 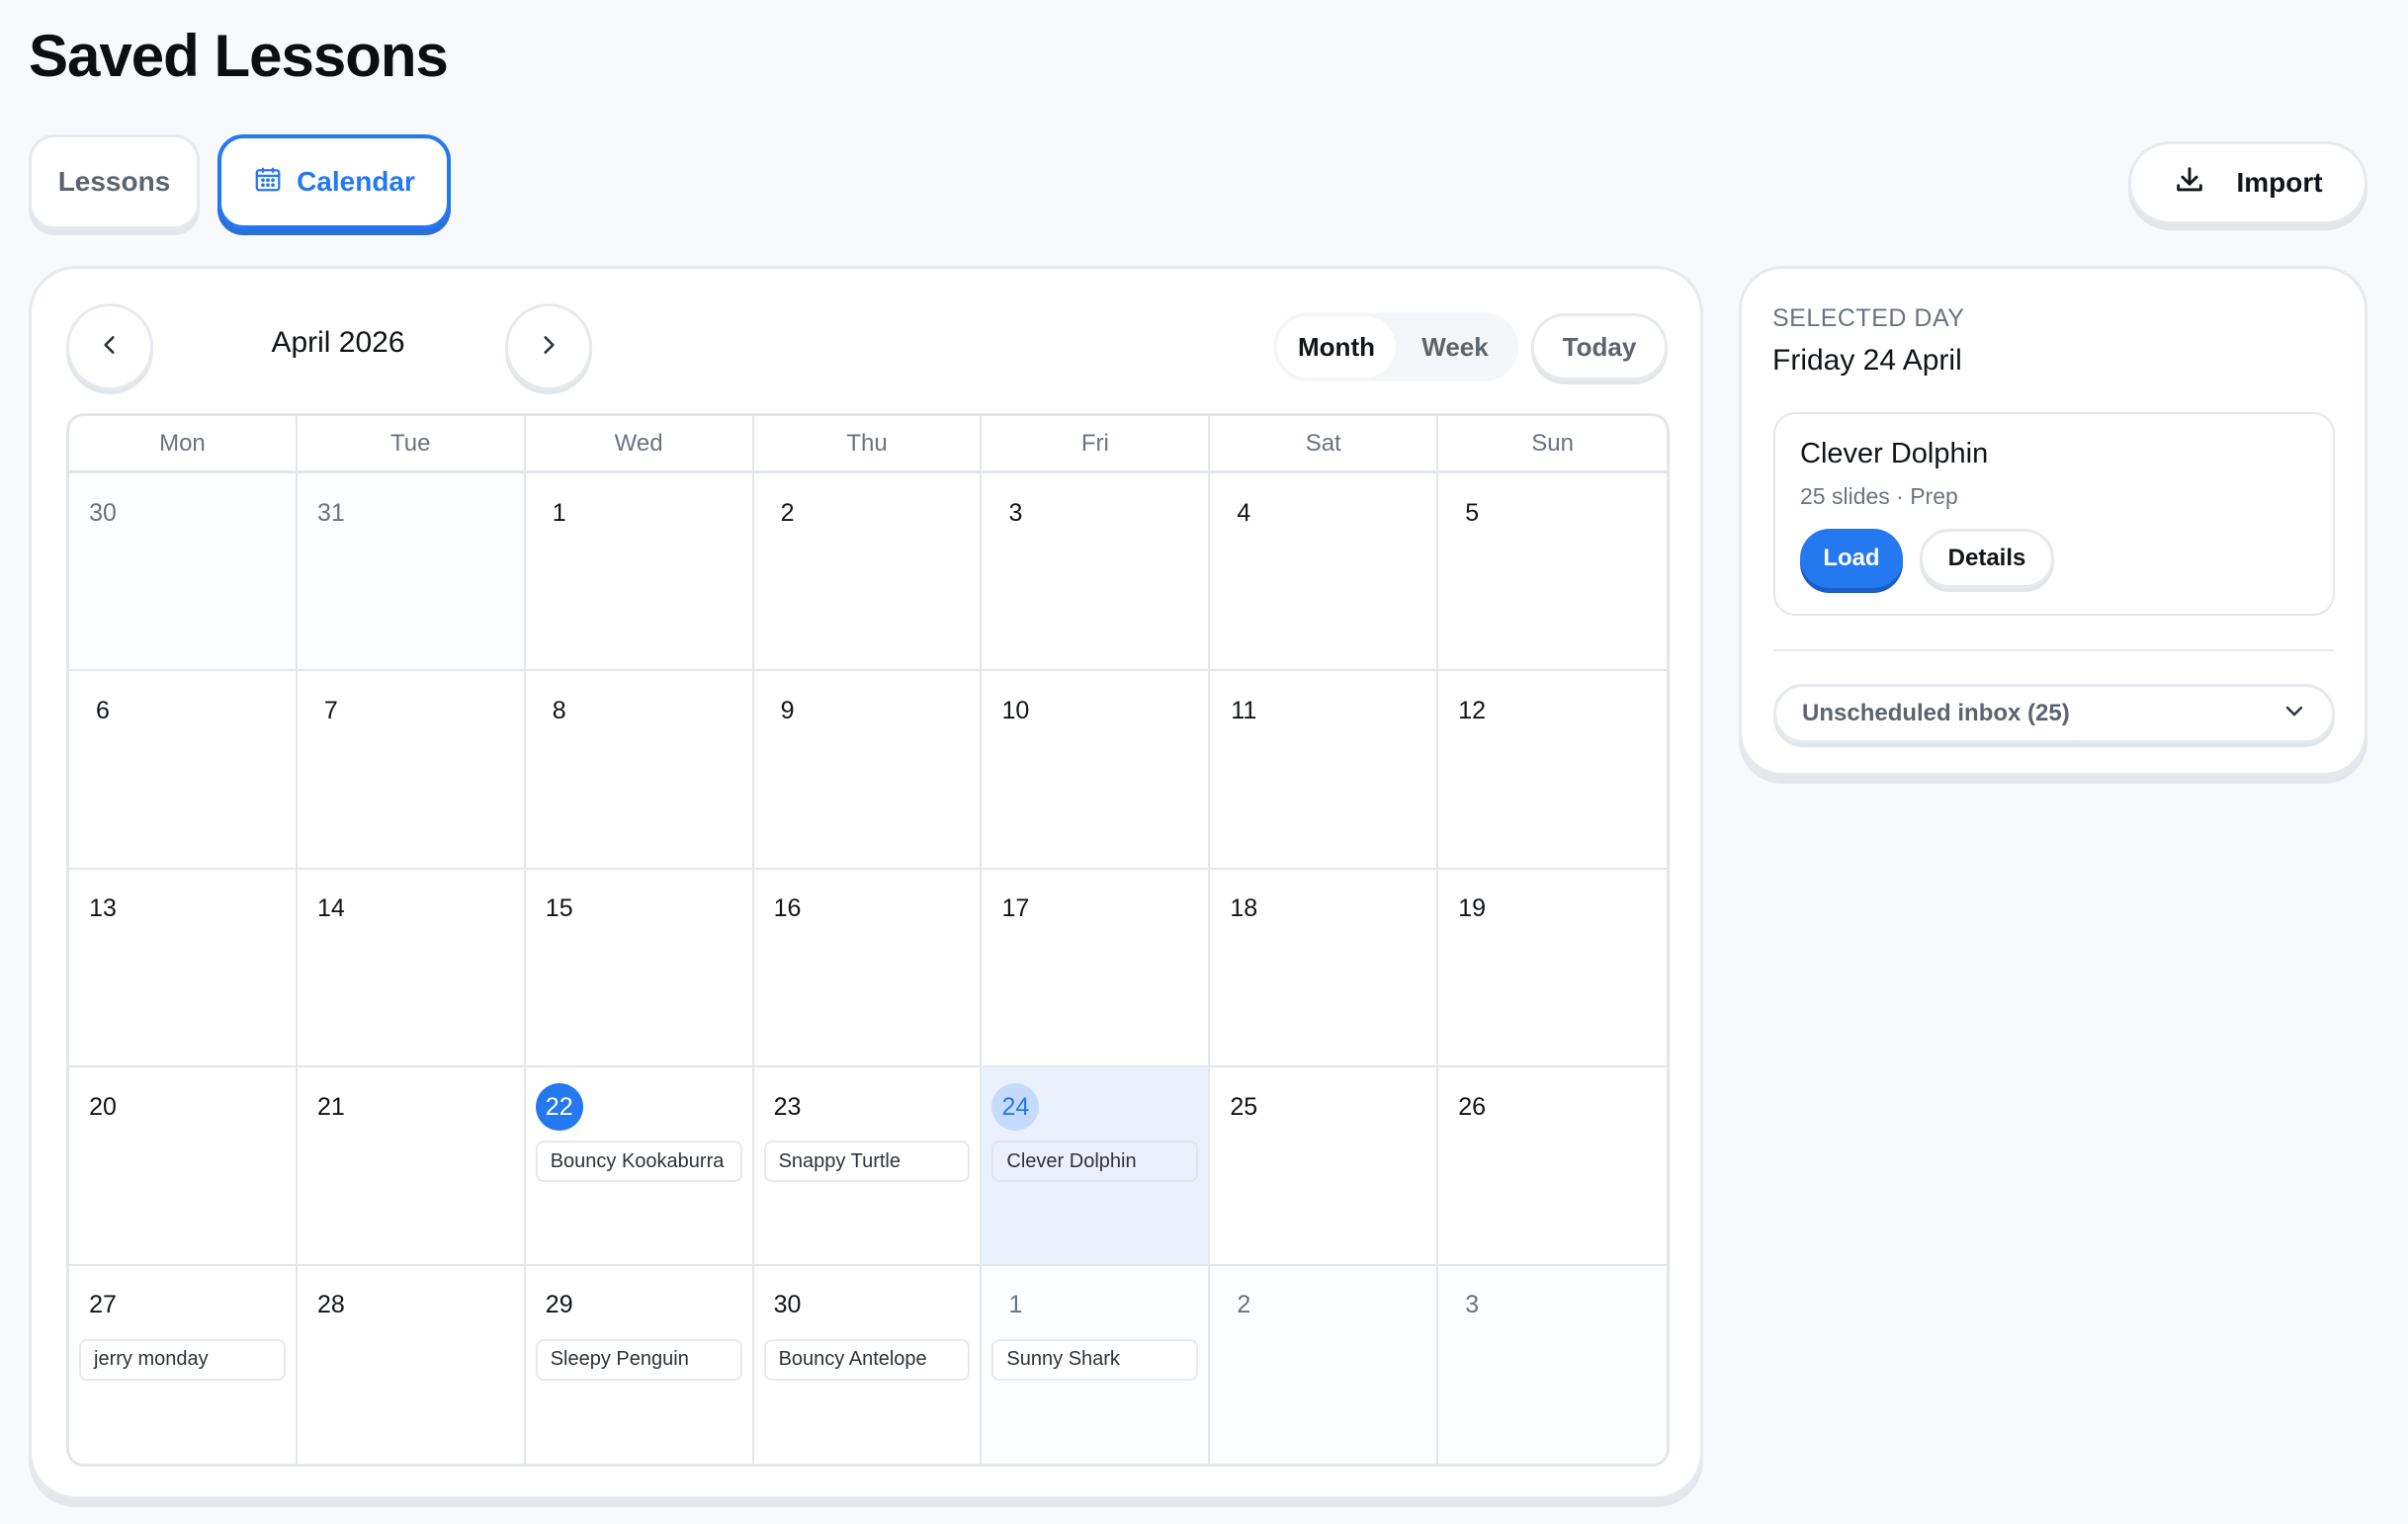 What do you see at coordinates (1552, 572) in the screenshot?
I see `day-cell: 5` at bounding box center [1552, 572].